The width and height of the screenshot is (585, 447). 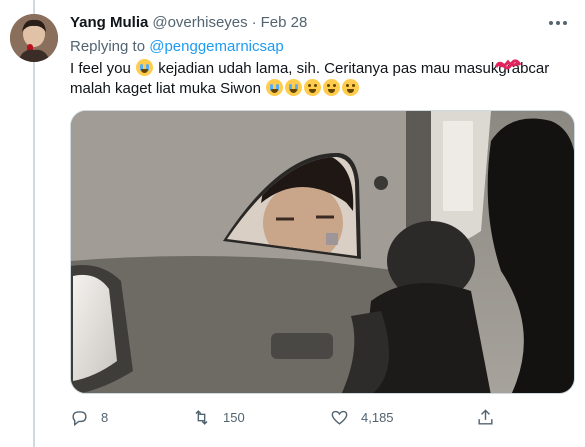 What do you see at coordinates (234, 417) in the screenshot?
I see `retweet-count: 150` at bounding box center [234, 417].